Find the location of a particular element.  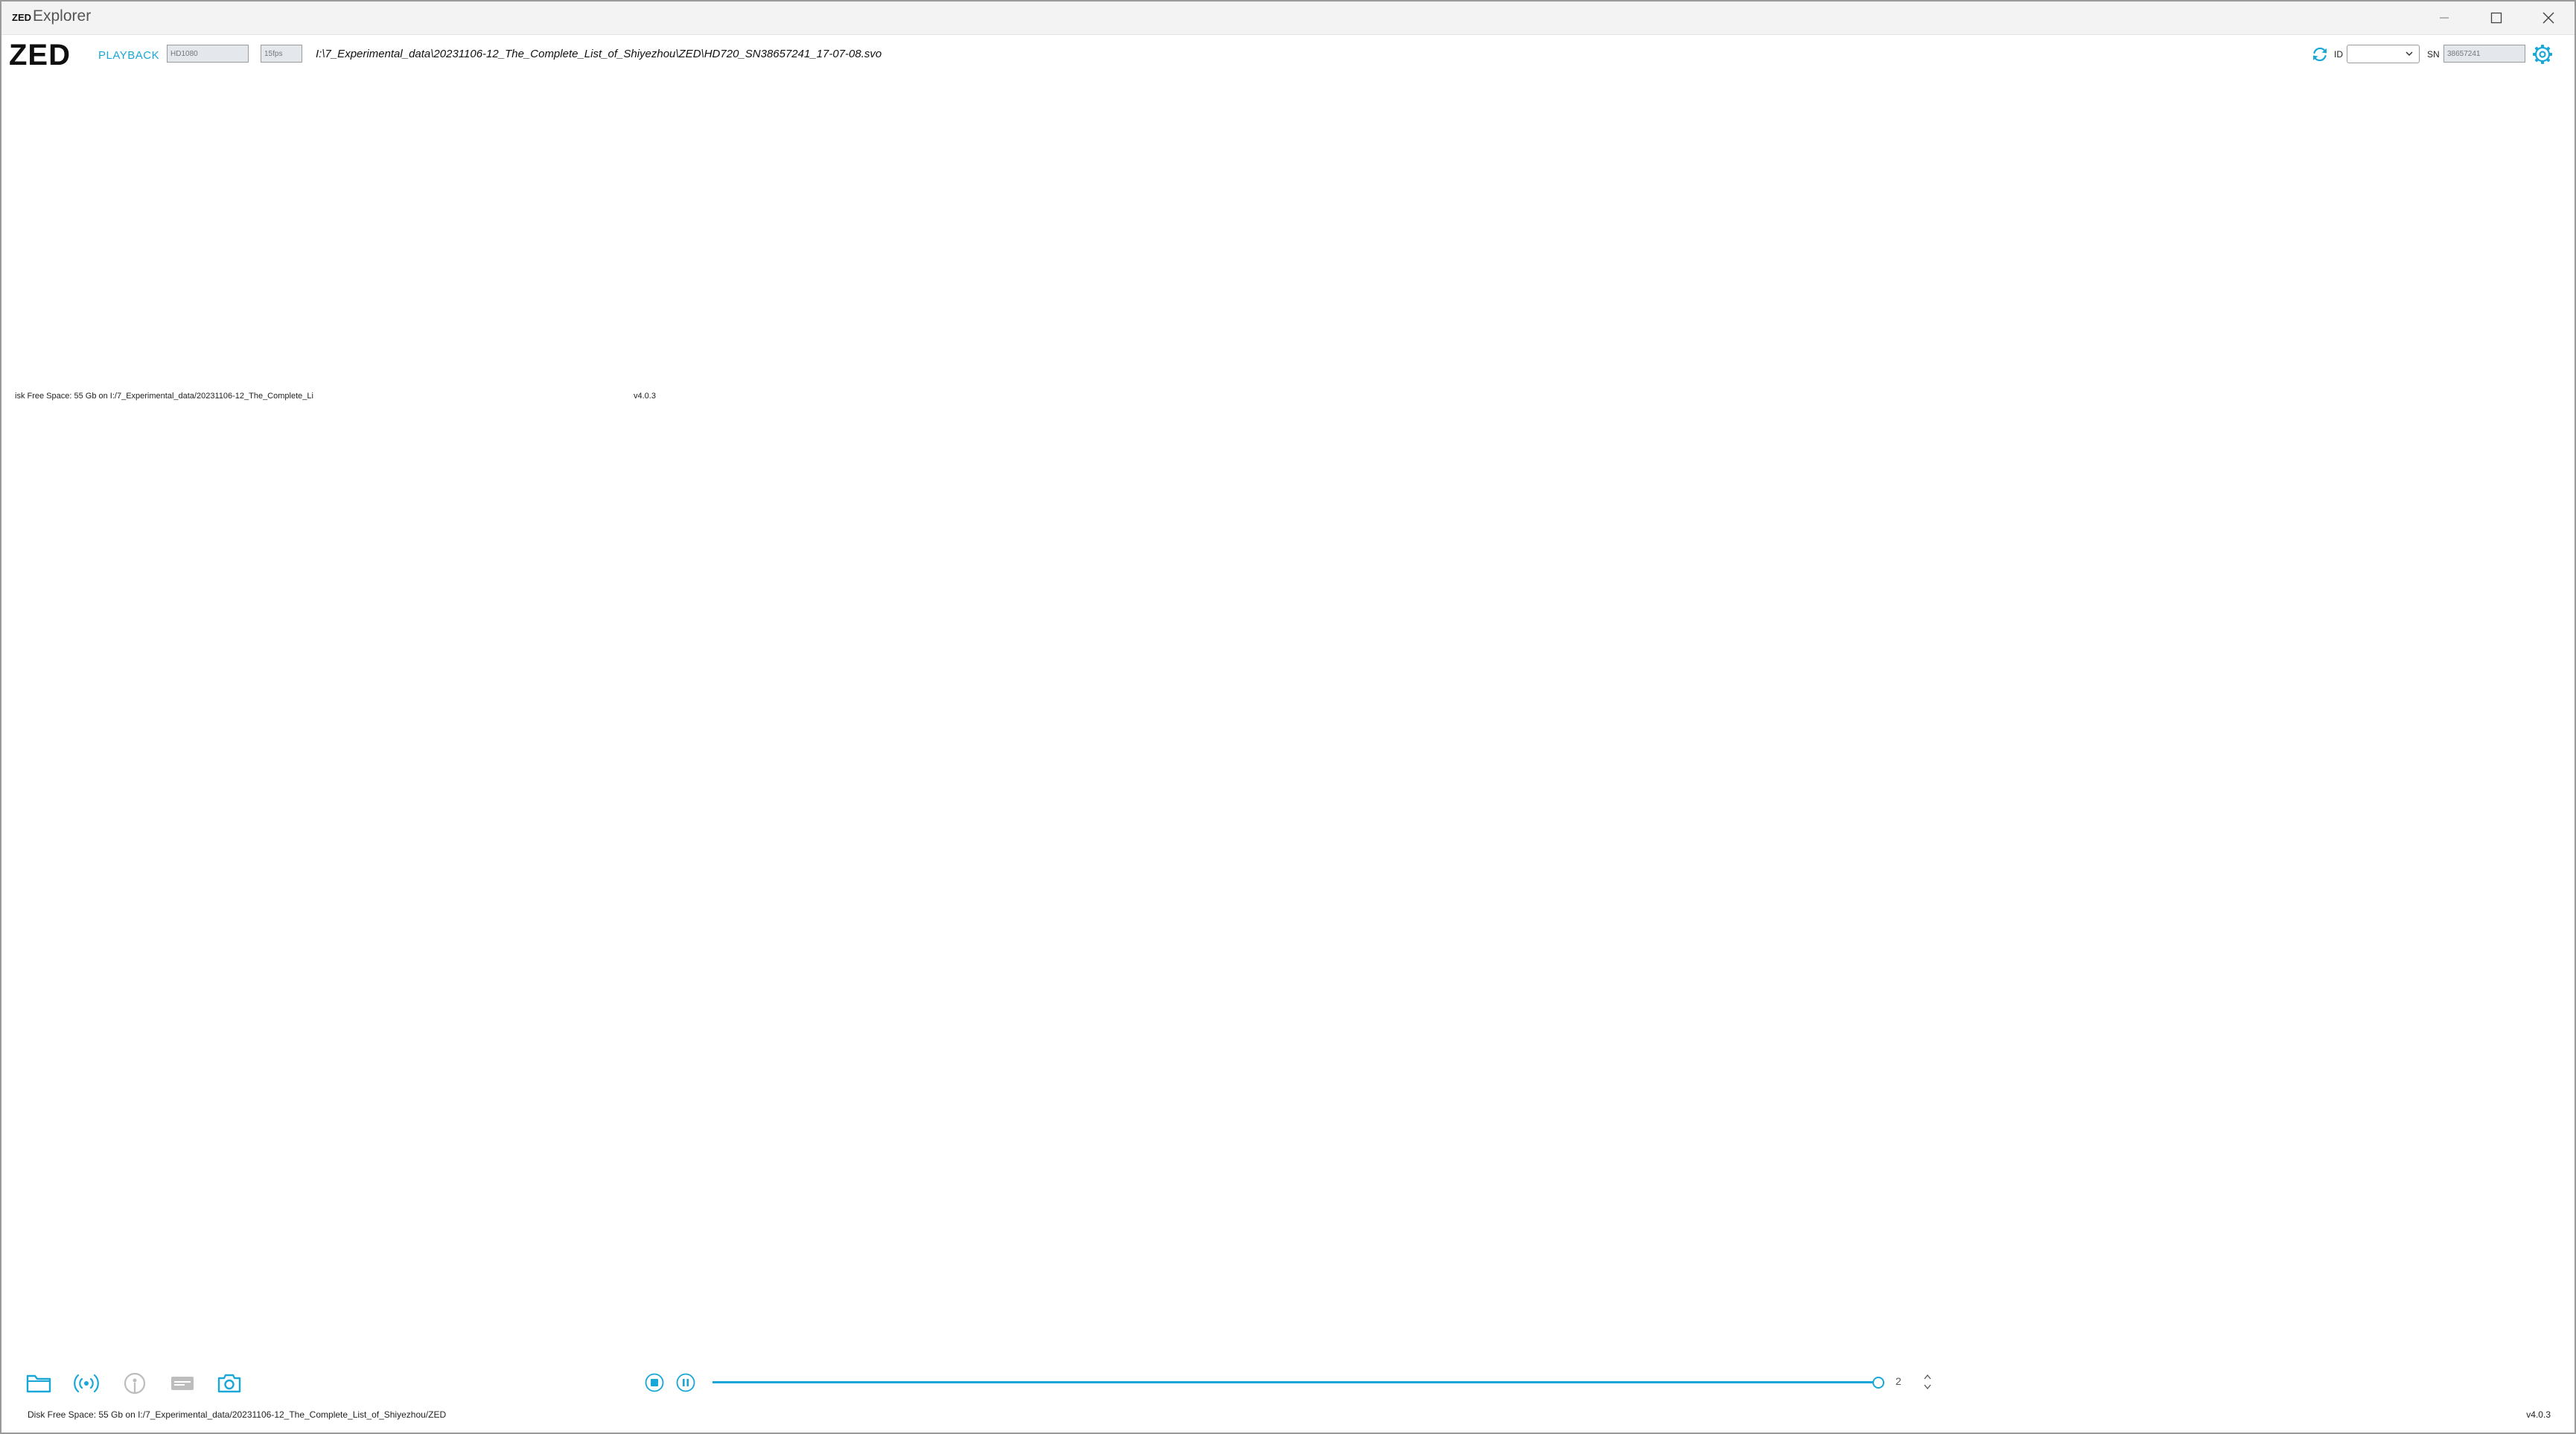

fps-field is located at coordinates (281, 54).